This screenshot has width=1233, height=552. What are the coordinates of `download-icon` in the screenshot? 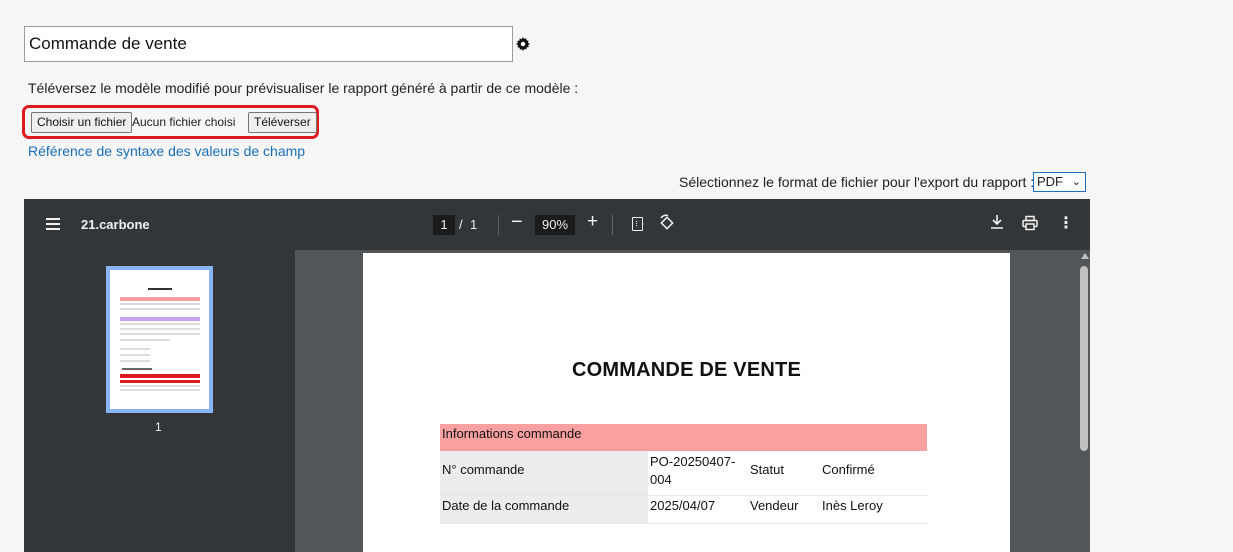 It's located at (997, 222).